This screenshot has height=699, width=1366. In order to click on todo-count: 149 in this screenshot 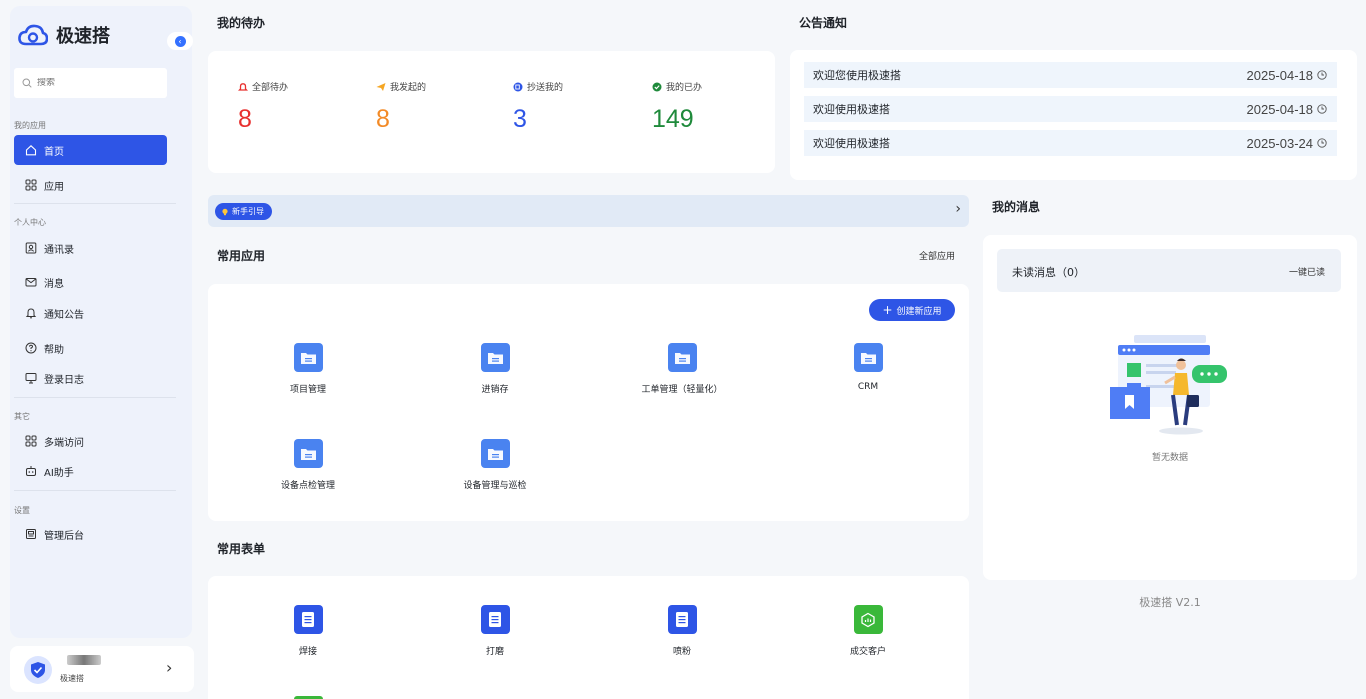, I will do `click(673, 119)`.